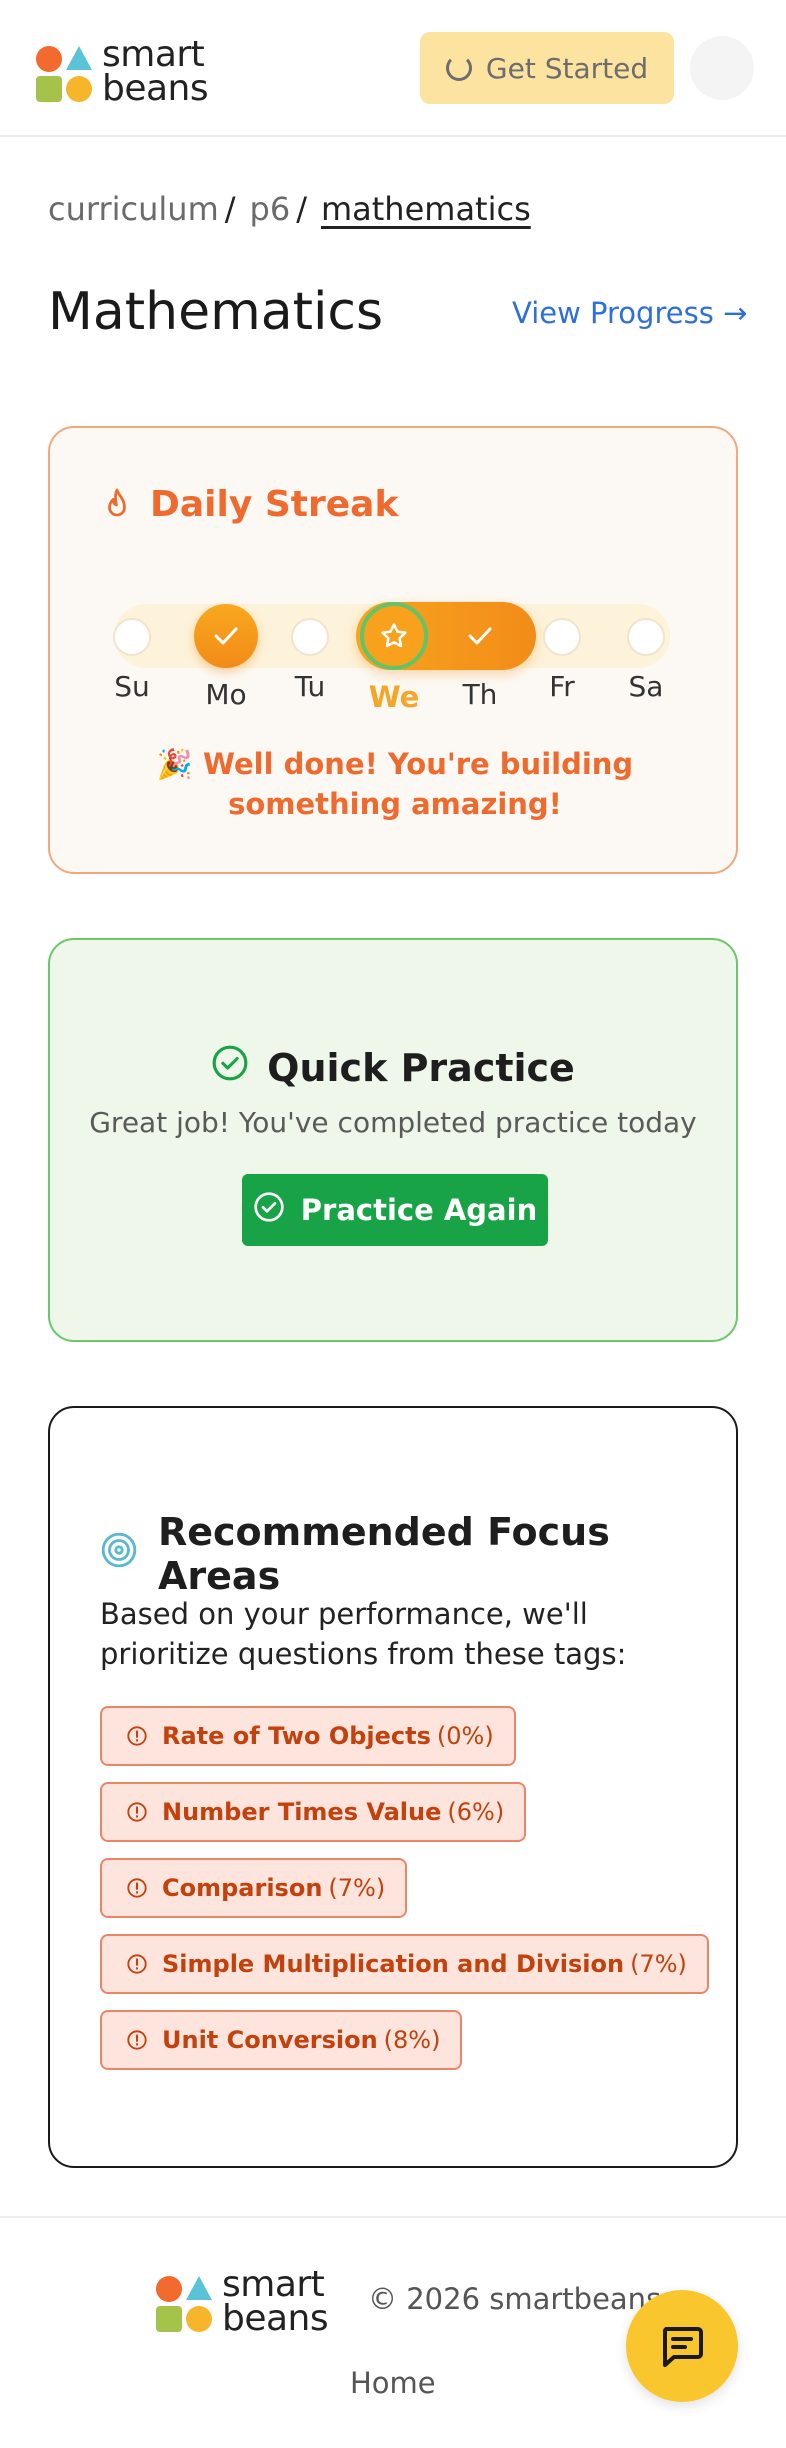 The width and height of the screenshot is (786, 2448). What do you see at coordinates (393, 1964) in the screenshot?
I see `tag-name: Simple Multiplication and Division` at bounding box center [393, 1964].